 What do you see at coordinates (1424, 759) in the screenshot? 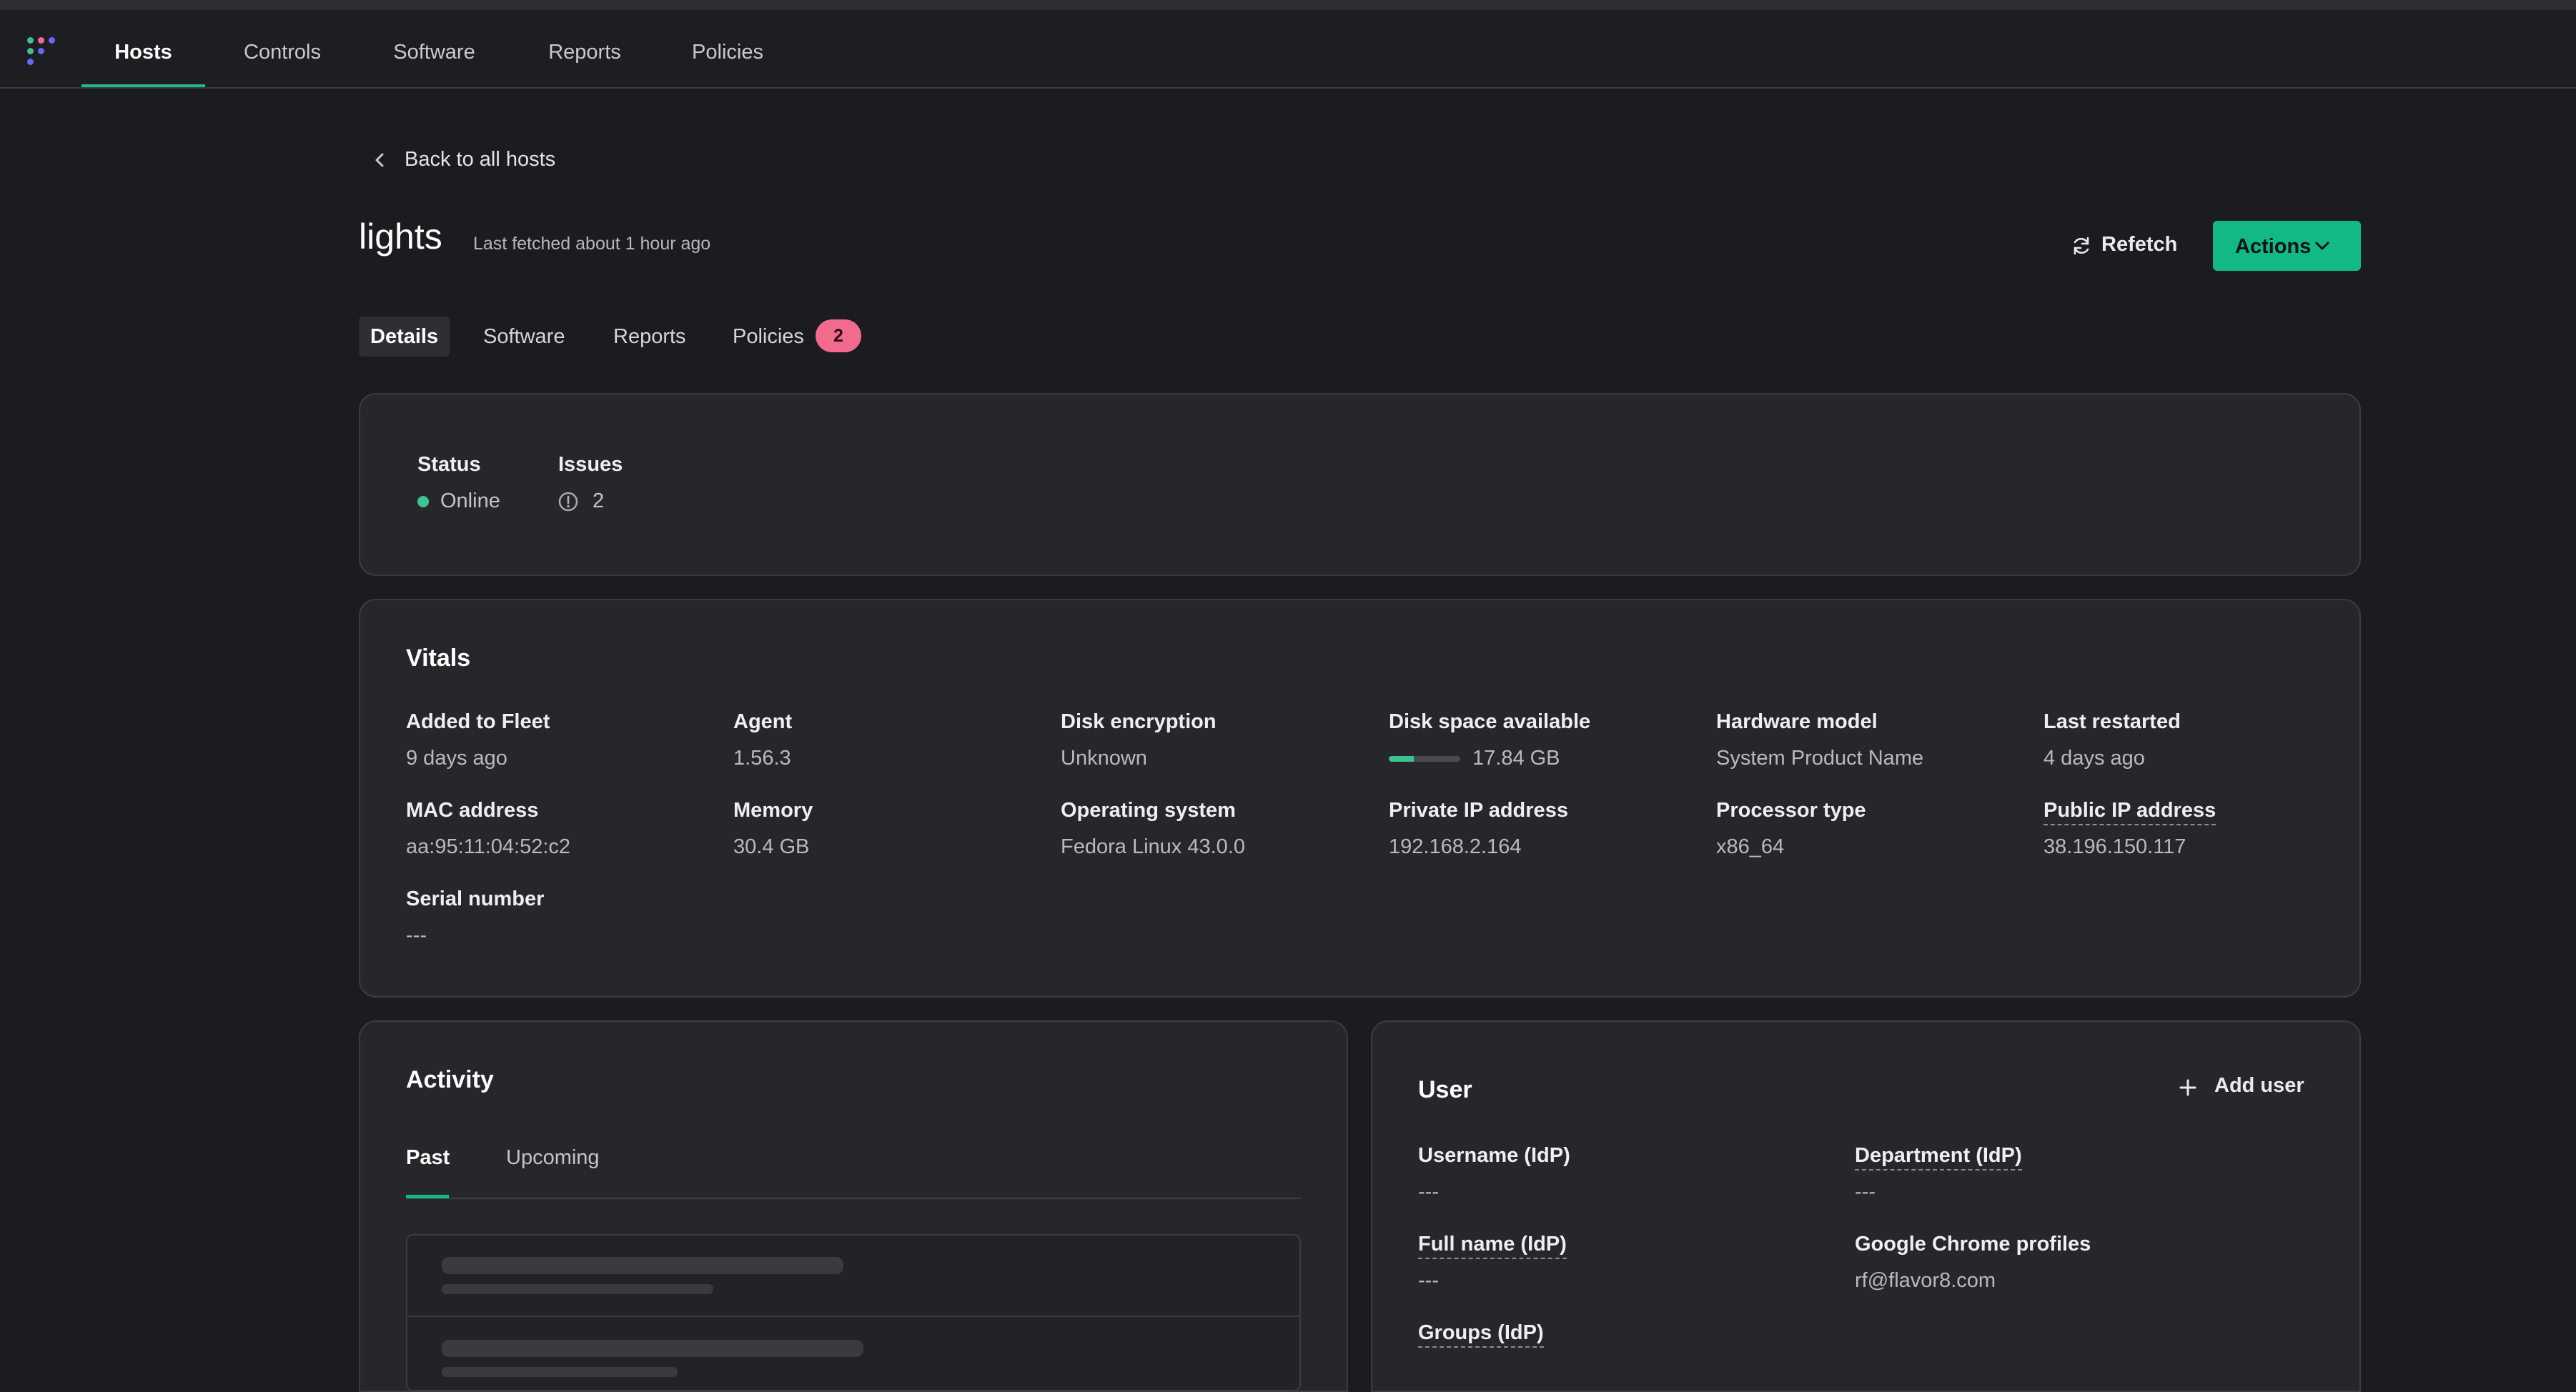
I see `disk-space-bar` at bounding box center [1424, 759].